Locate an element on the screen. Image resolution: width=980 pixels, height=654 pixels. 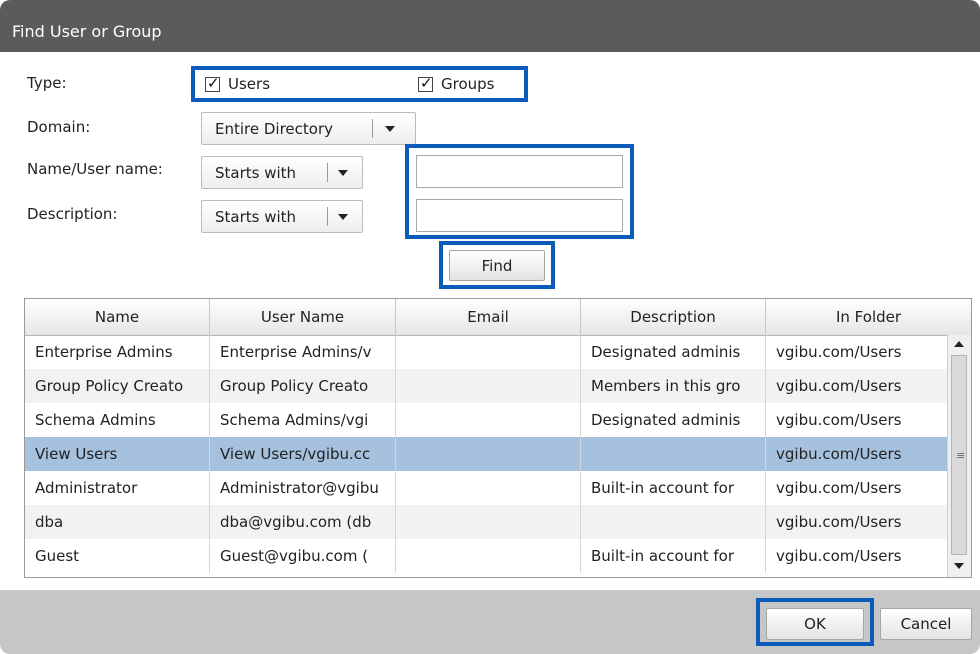
name-label: Name/User name: is located at coordinates (95, 169).